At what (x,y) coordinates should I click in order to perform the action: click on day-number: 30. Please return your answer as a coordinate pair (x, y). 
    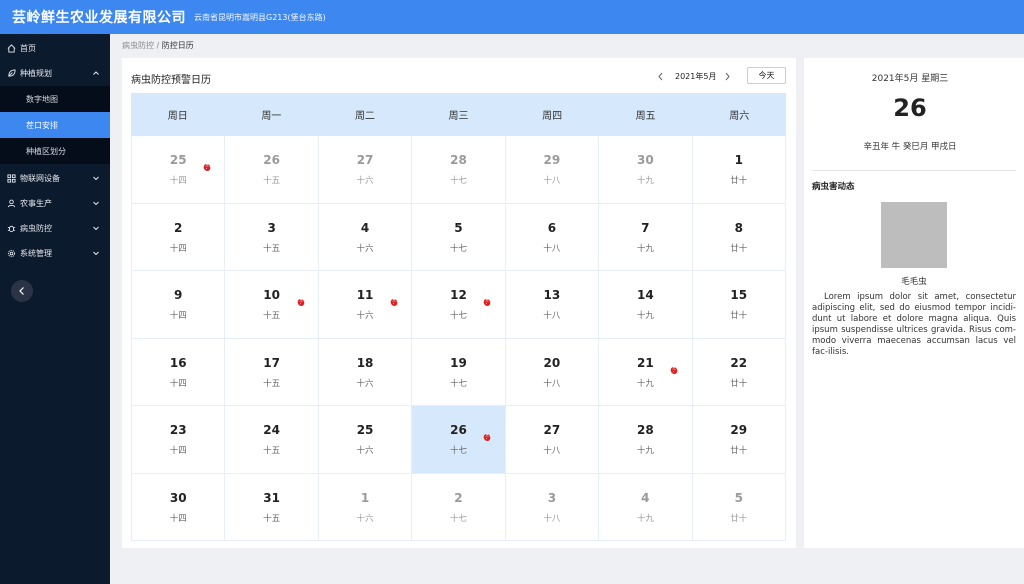
    Looking at the image, I should click on (645, 160).